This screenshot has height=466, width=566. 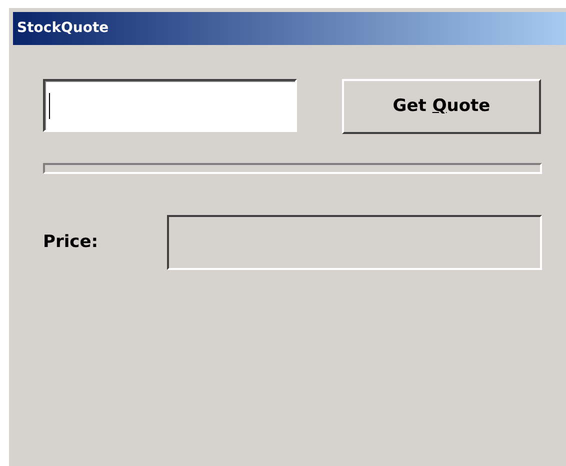 What do you see at coordinates (441, 106) in the screenshot?
I see `get-quote-button: Get Quote` at bounding box center [441, 106].